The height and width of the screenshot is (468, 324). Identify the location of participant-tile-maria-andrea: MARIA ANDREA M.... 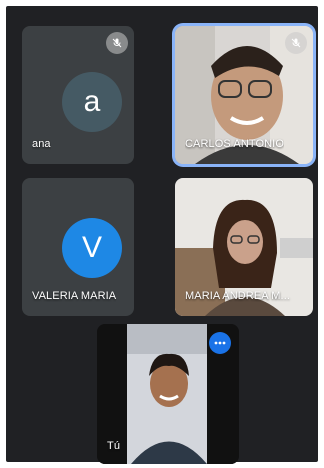
(244, 247).